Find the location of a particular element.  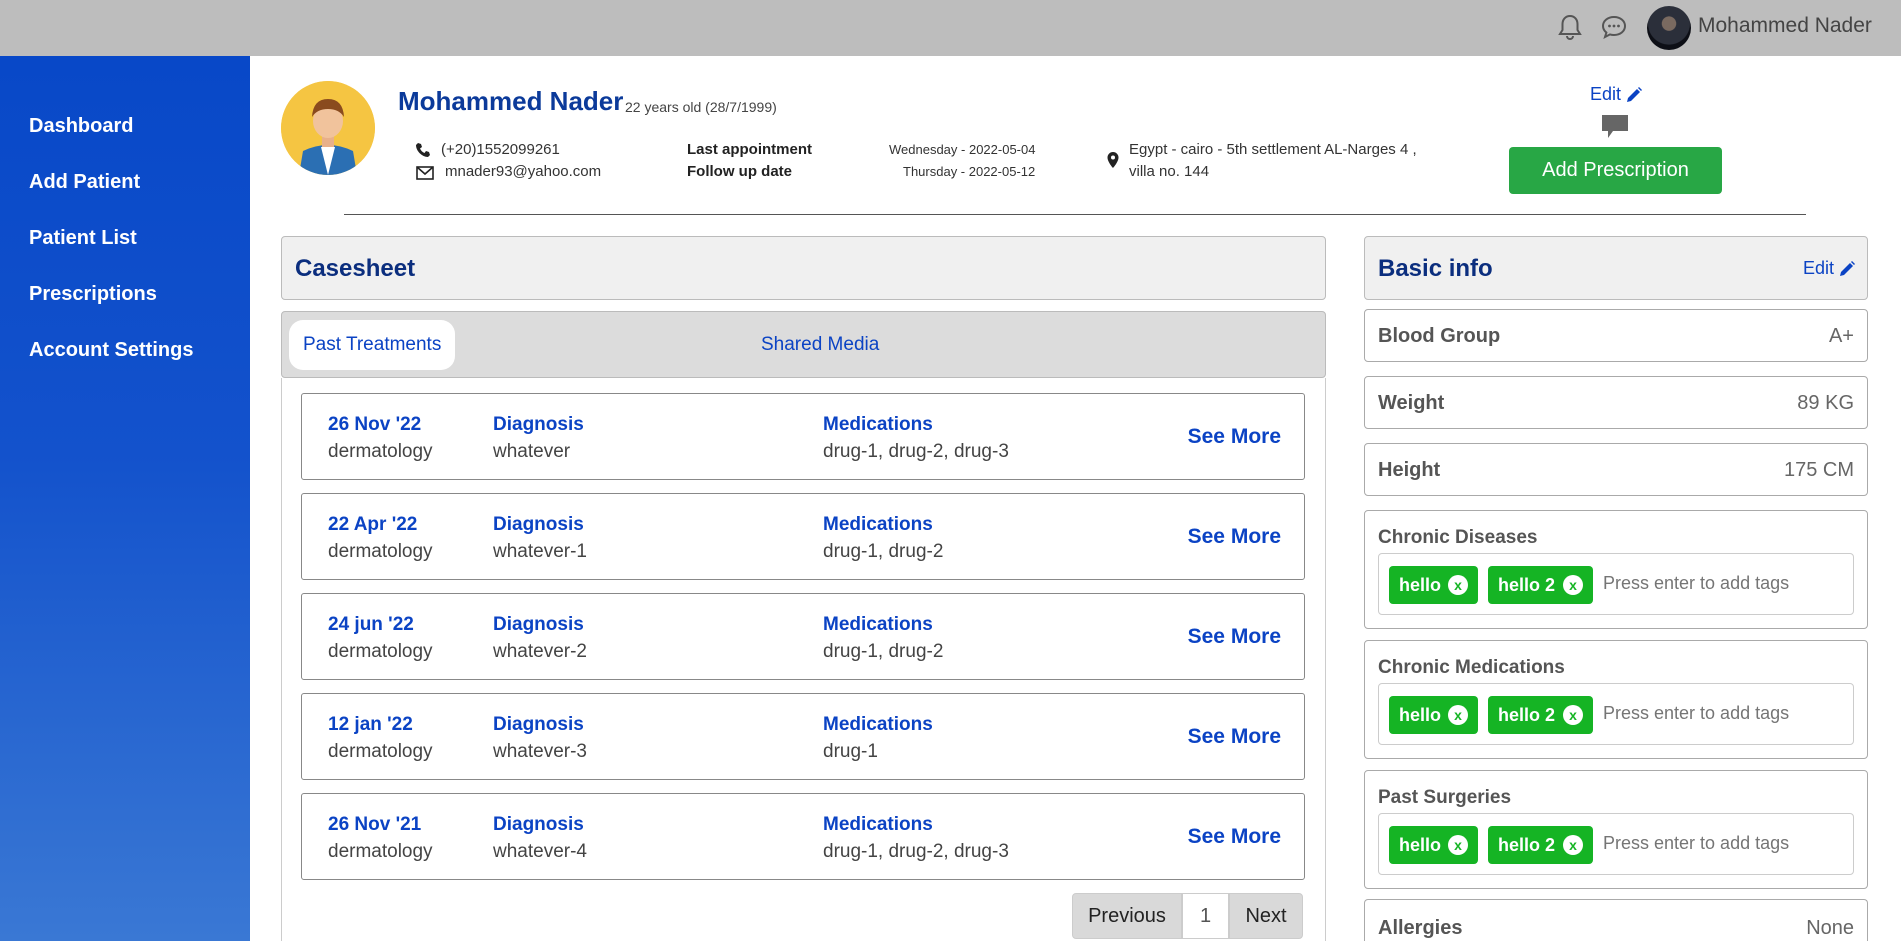

top-bar: Mohammed Nader is located at coordinates (950, 28).